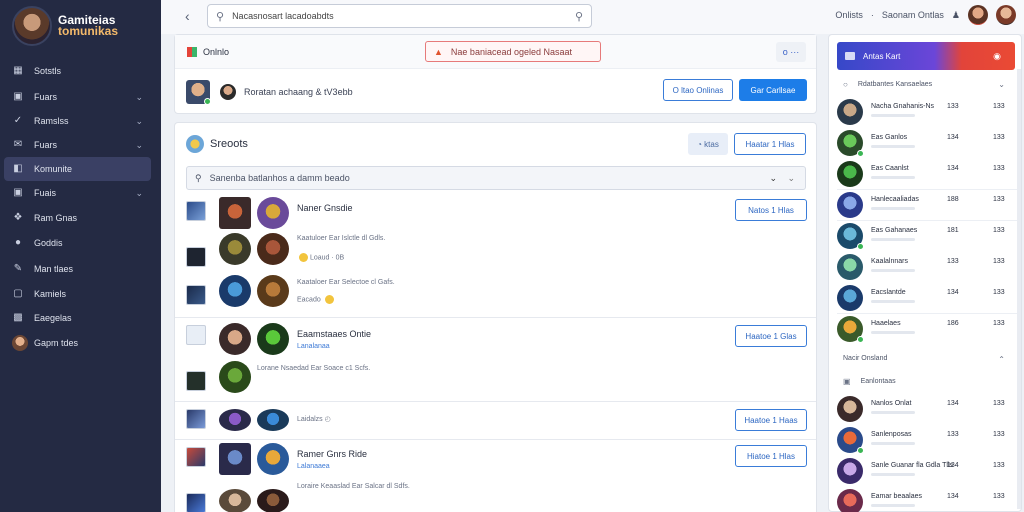 The width and height of the screenshot is (1024, 512). I want to click on filter-text: Sanenba batlanhos a damm beado, so click(279, 178).